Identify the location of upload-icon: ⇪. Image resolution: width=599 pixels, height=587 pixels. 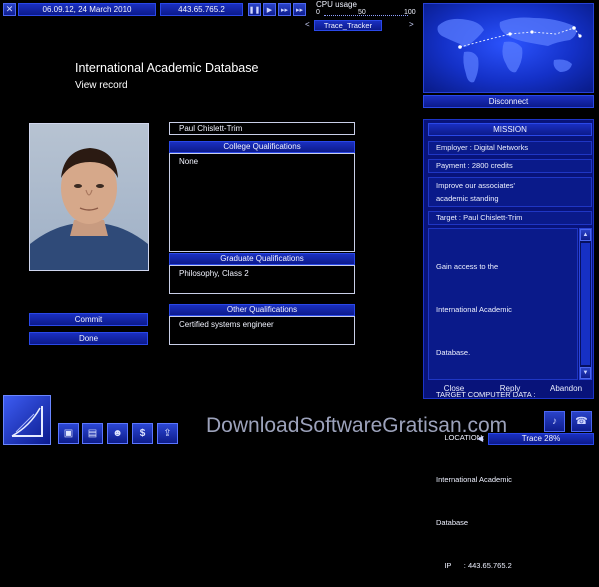
(167, 433).